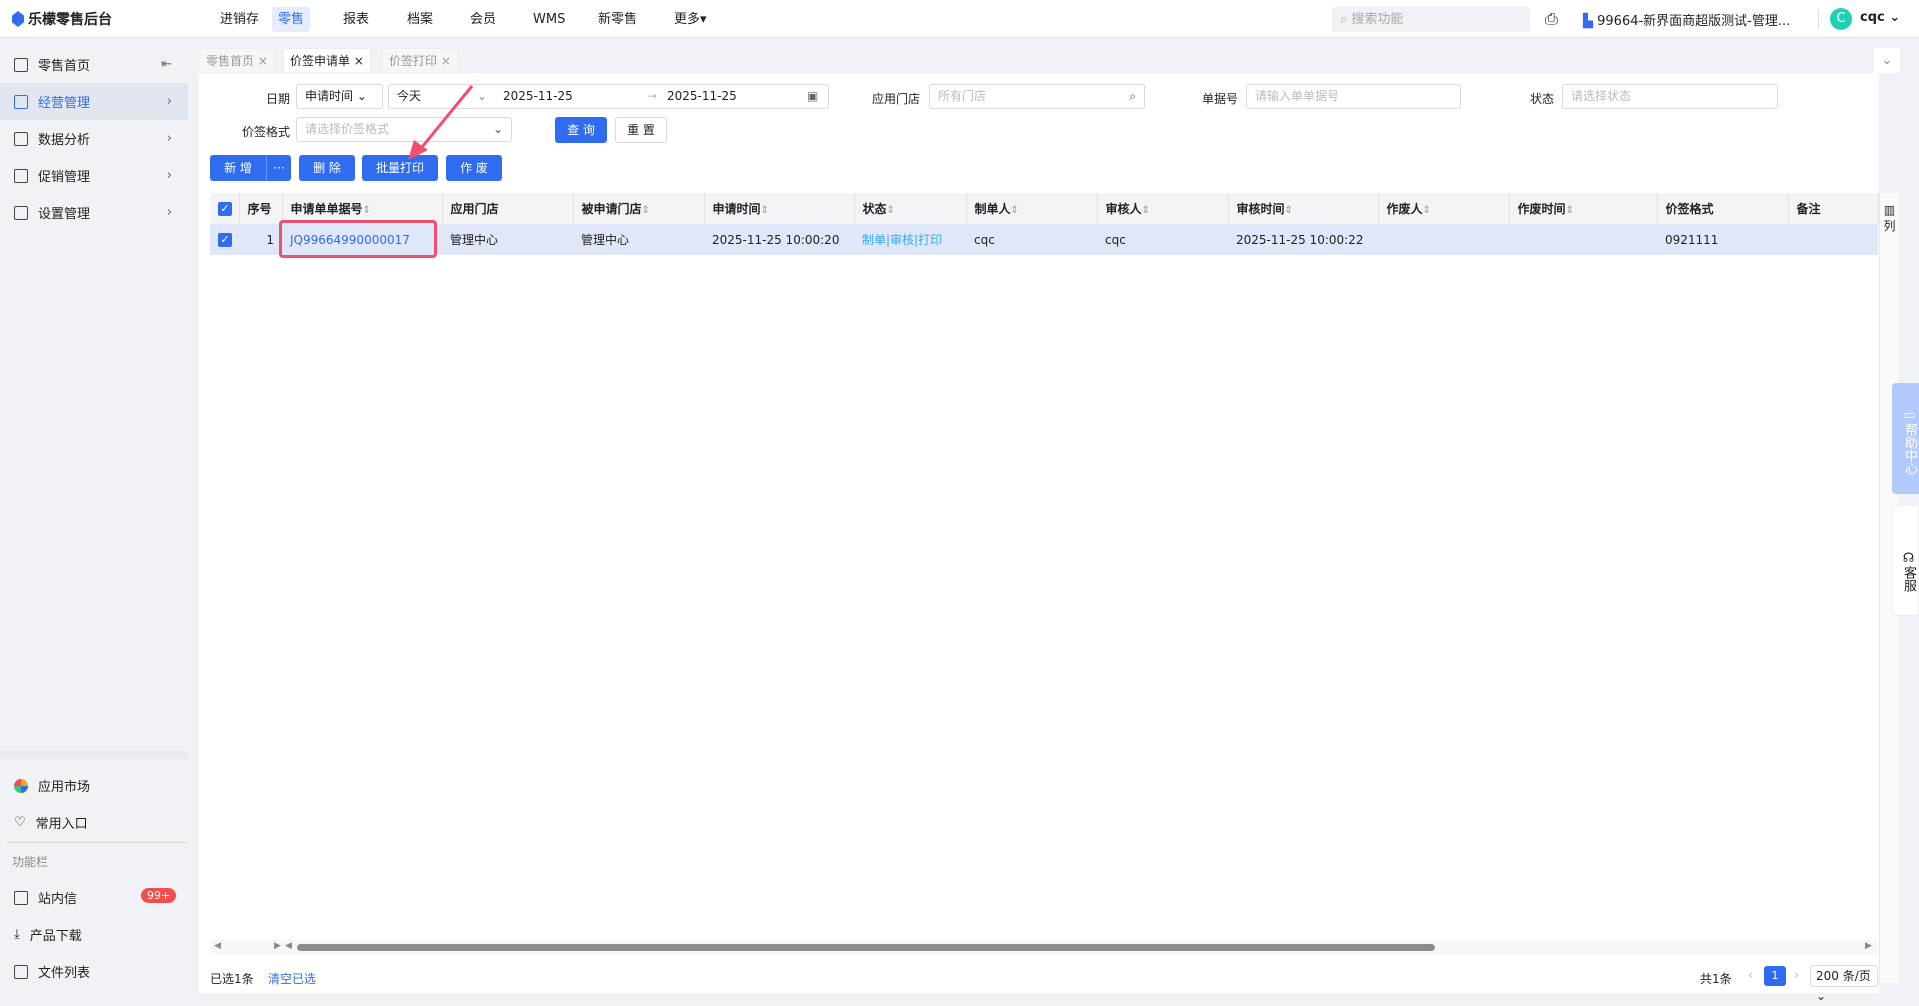  What do you see at coordinates (239, 19) in the screenshot?
I see `nav-item: 进销存` at bounding box center [239, 19].